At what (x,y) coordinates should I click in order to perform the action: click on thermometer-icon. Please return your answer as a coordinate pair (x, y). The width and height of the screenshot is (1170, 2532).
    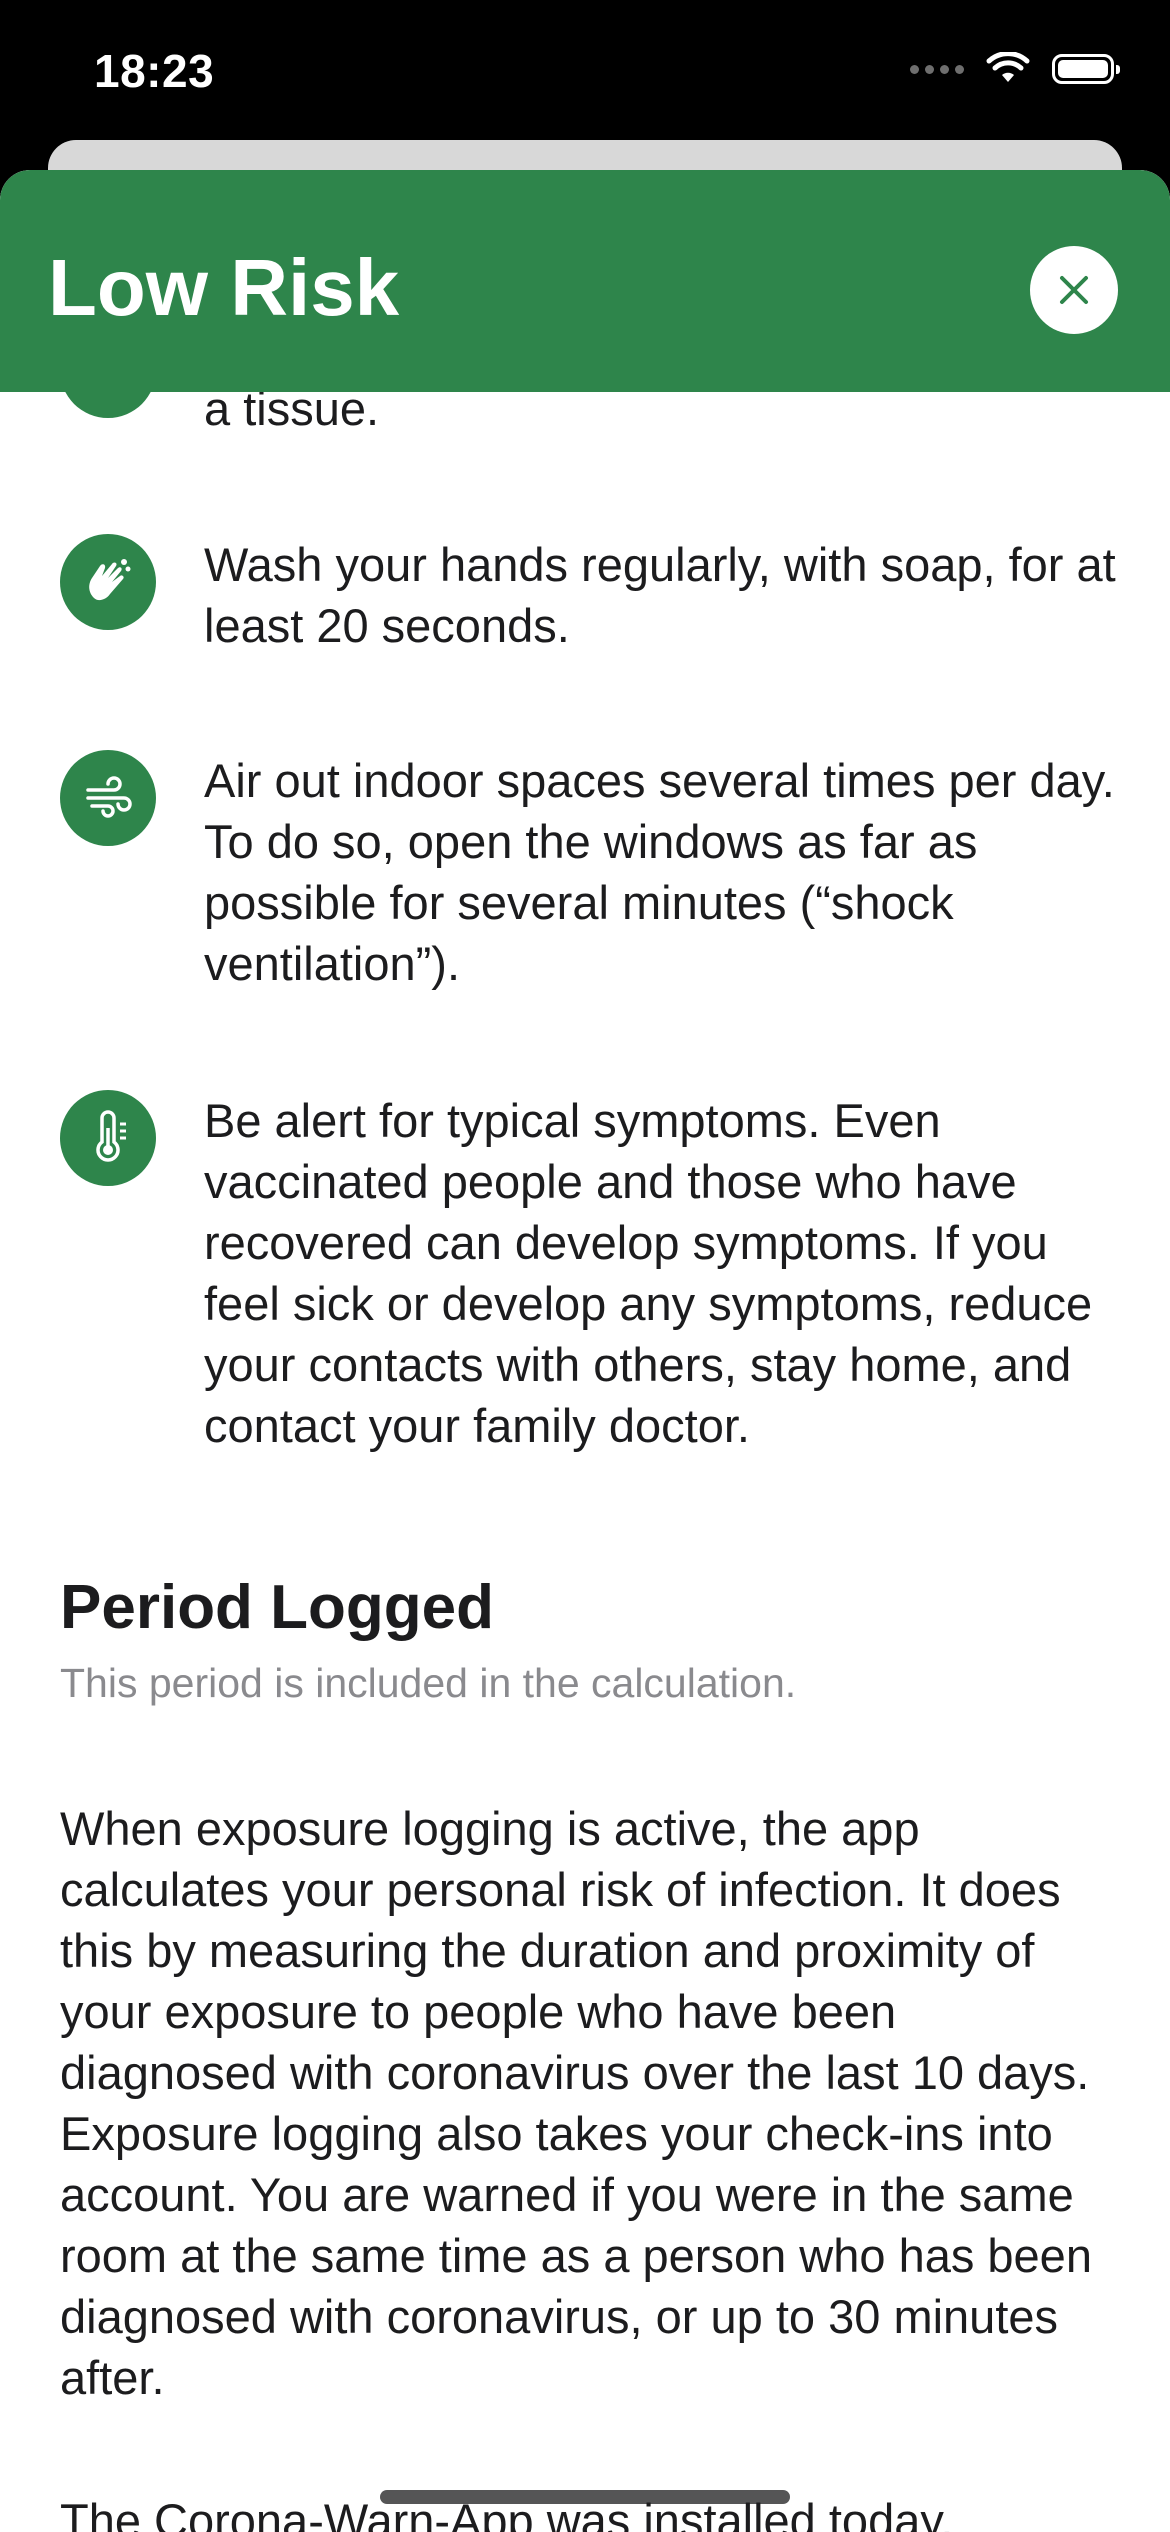
    Looking at the image, I should click on (108, 1138).